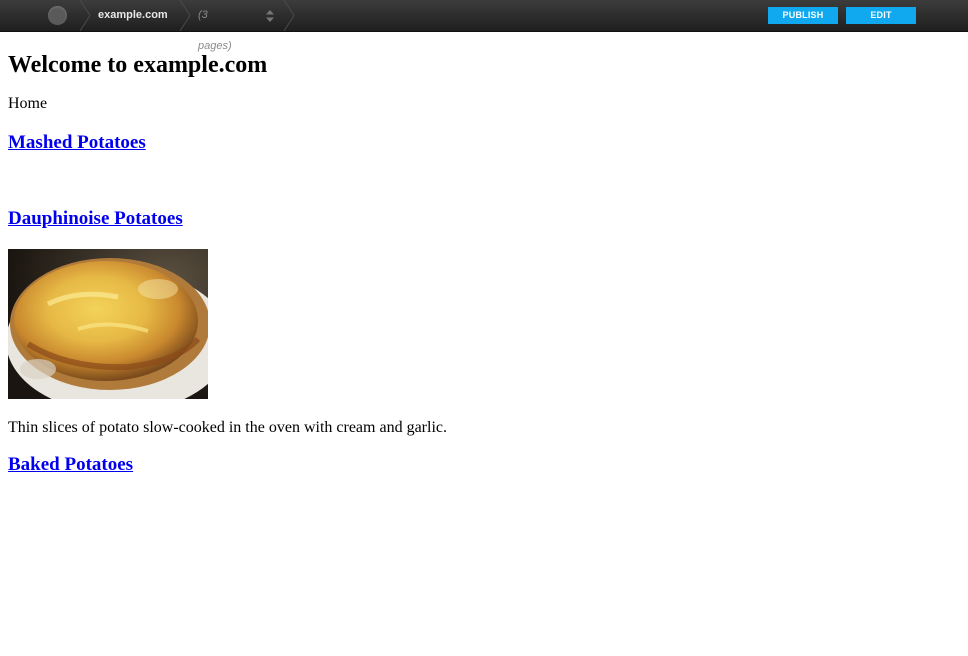 This screenshot has height=656, width=968. What do you see at coordinates (484, 26) in the screenshot?
I see `top-toolbar: example.com (3 pages) PUBLISH EDIT` at bounding box center [484, 26].